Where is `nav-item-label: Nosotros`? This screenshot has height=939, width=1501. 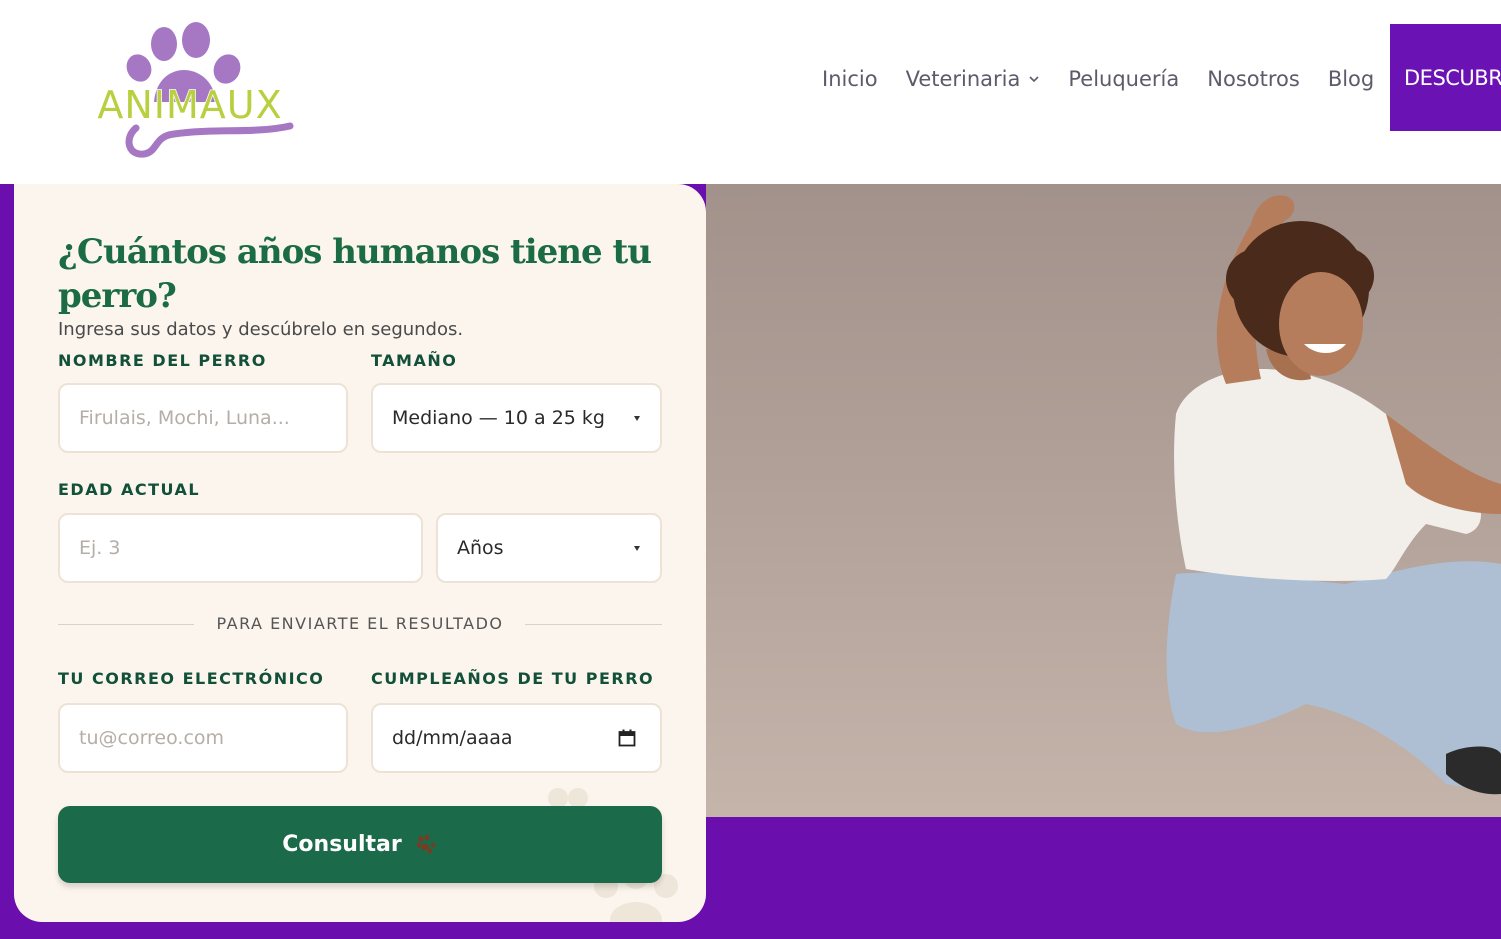 nav-item-label: Nosotros is located at coordinates (1253, 79).